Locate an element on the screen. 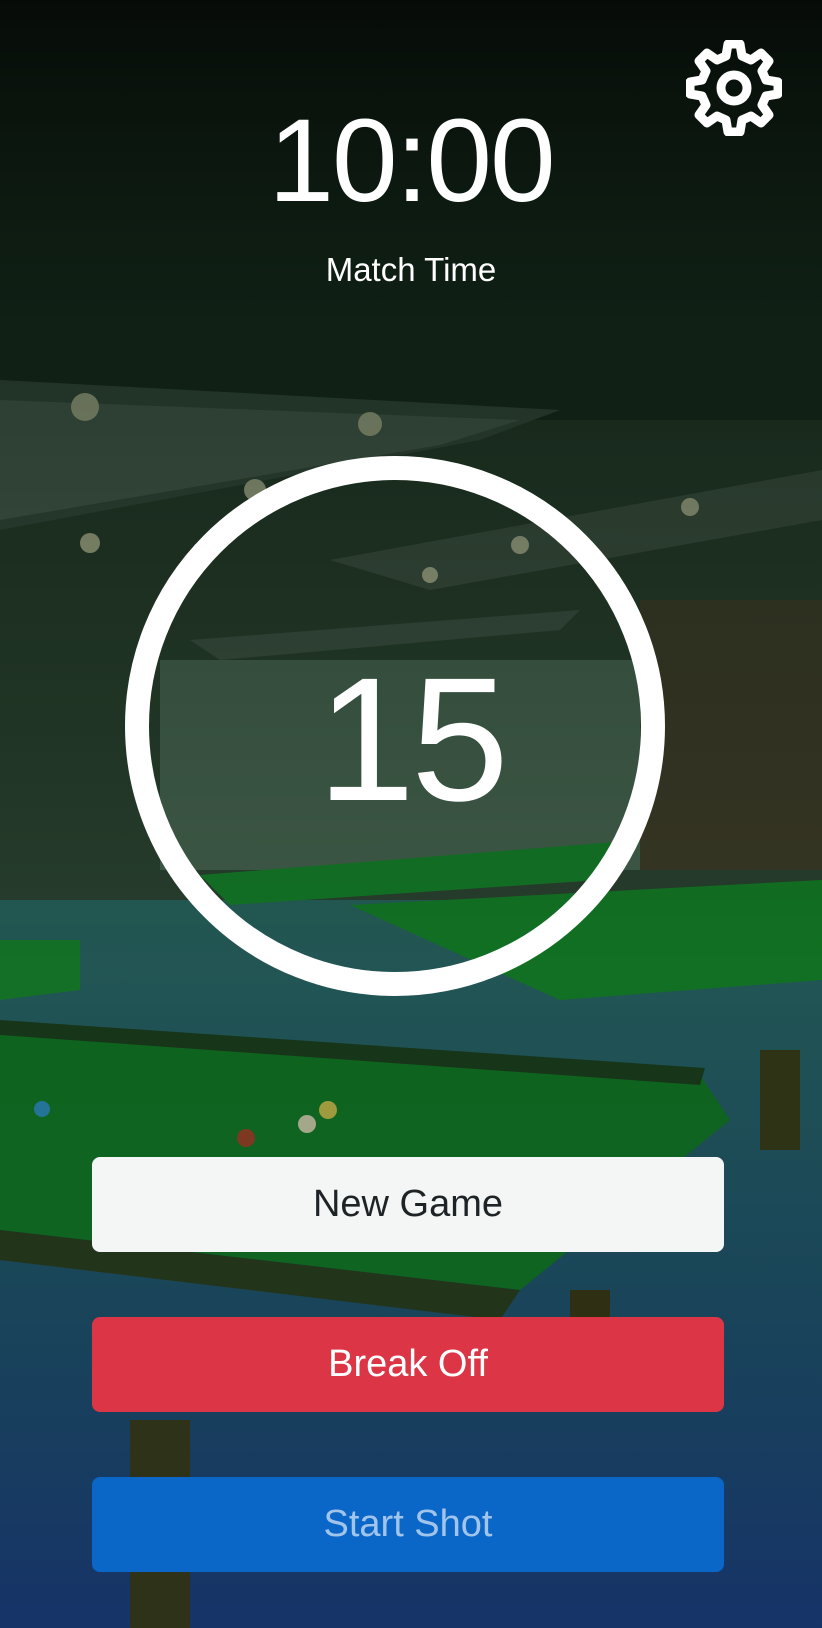 This screenshot has width=822, height=1628. match-time-display: 10:00 is located at coordinates (411, 161).